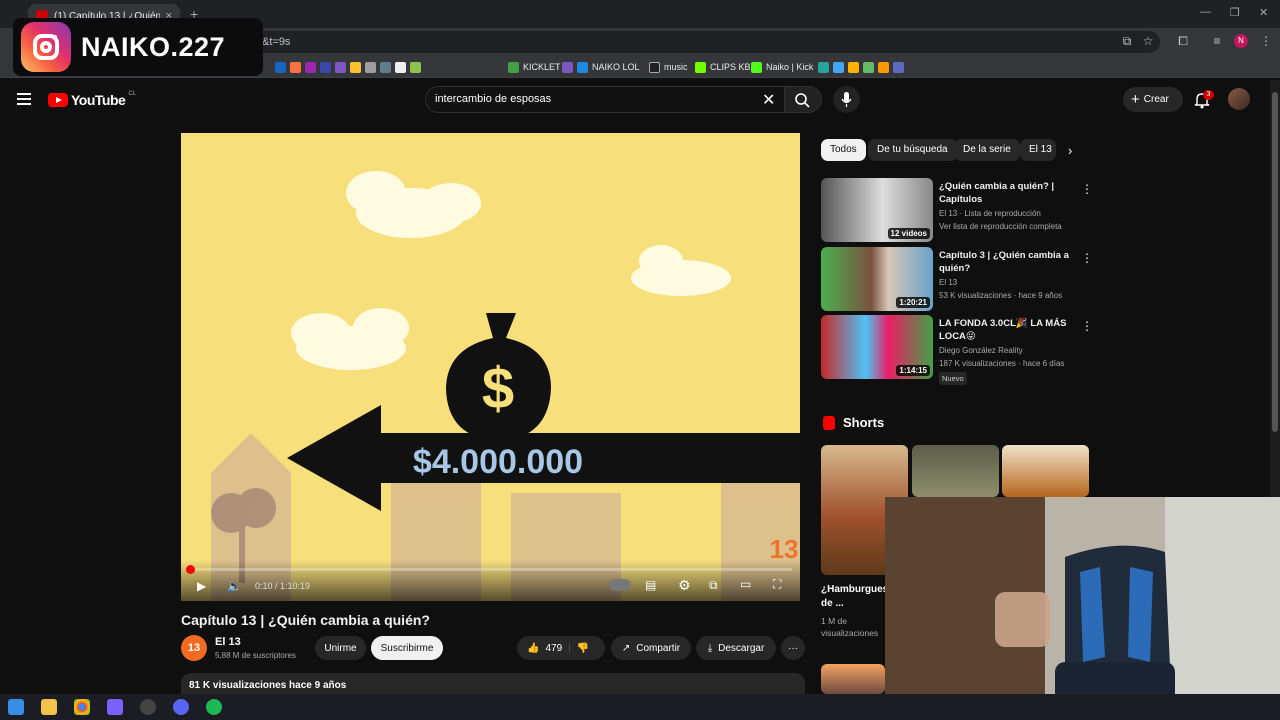 This screenshot has width=1280, height=720. I want to click on bookmark-clips-kb: CLIPS KB, so click(723, 67).